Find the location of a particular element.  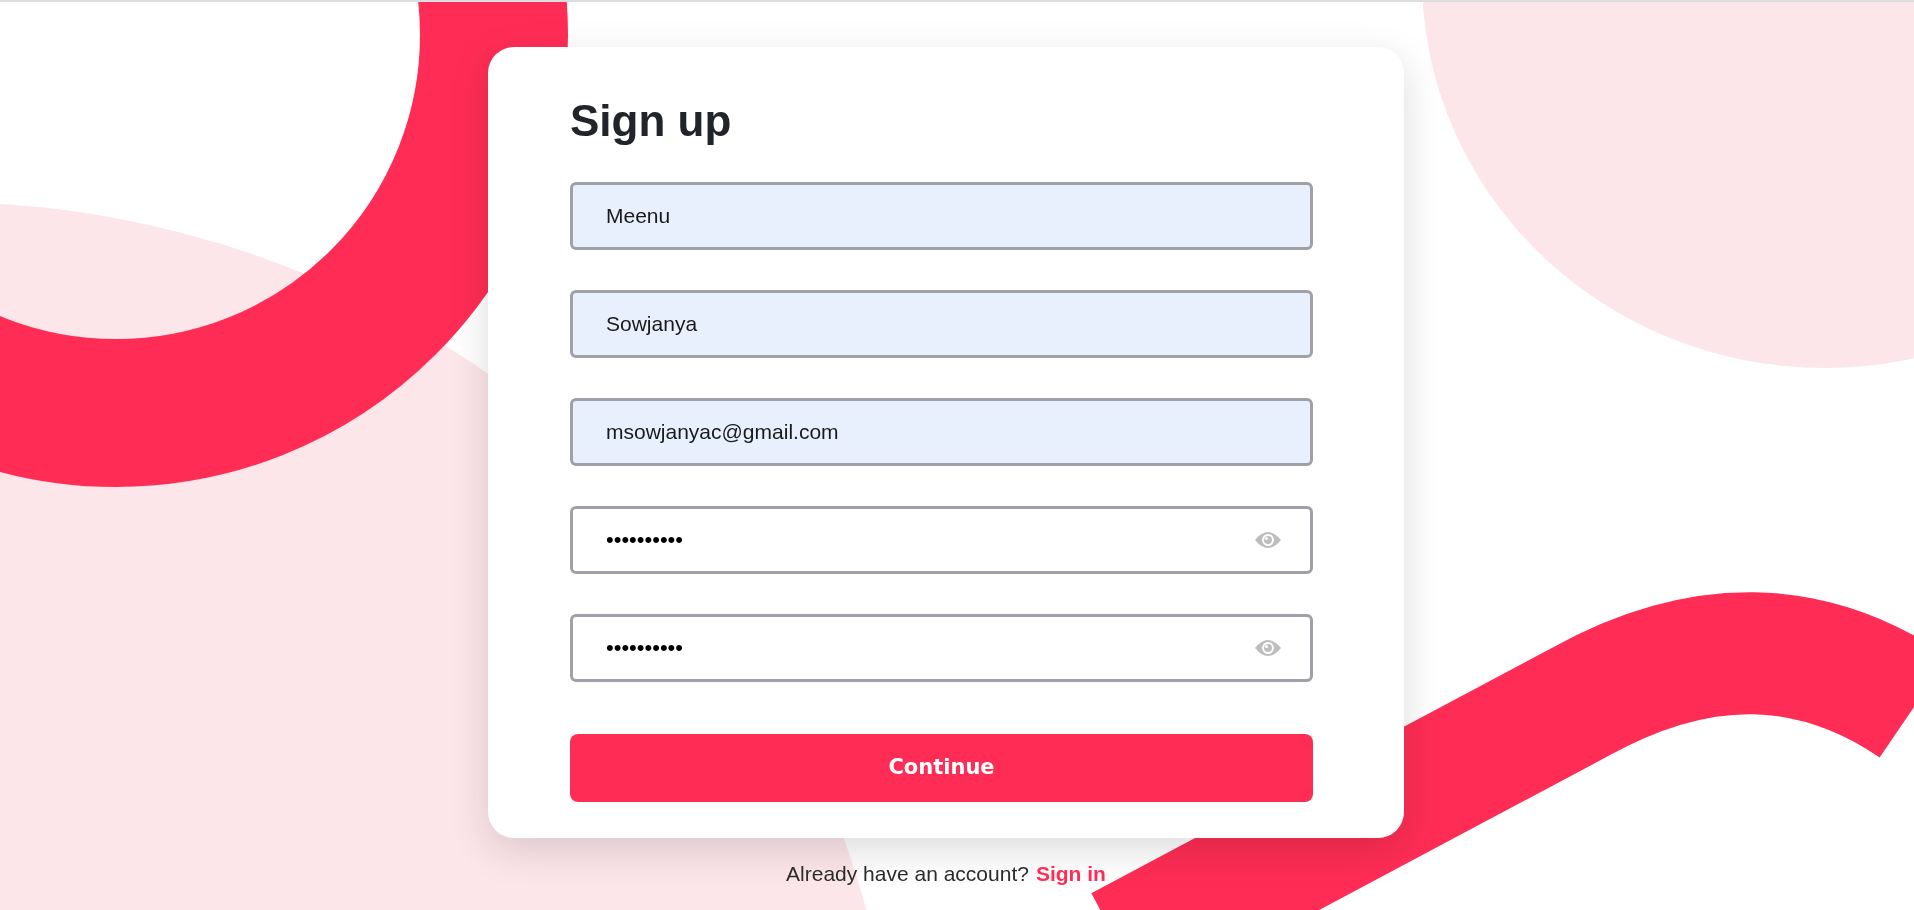

input-field: msowjanyac@gmail.com is located at coordinates (941, 431).